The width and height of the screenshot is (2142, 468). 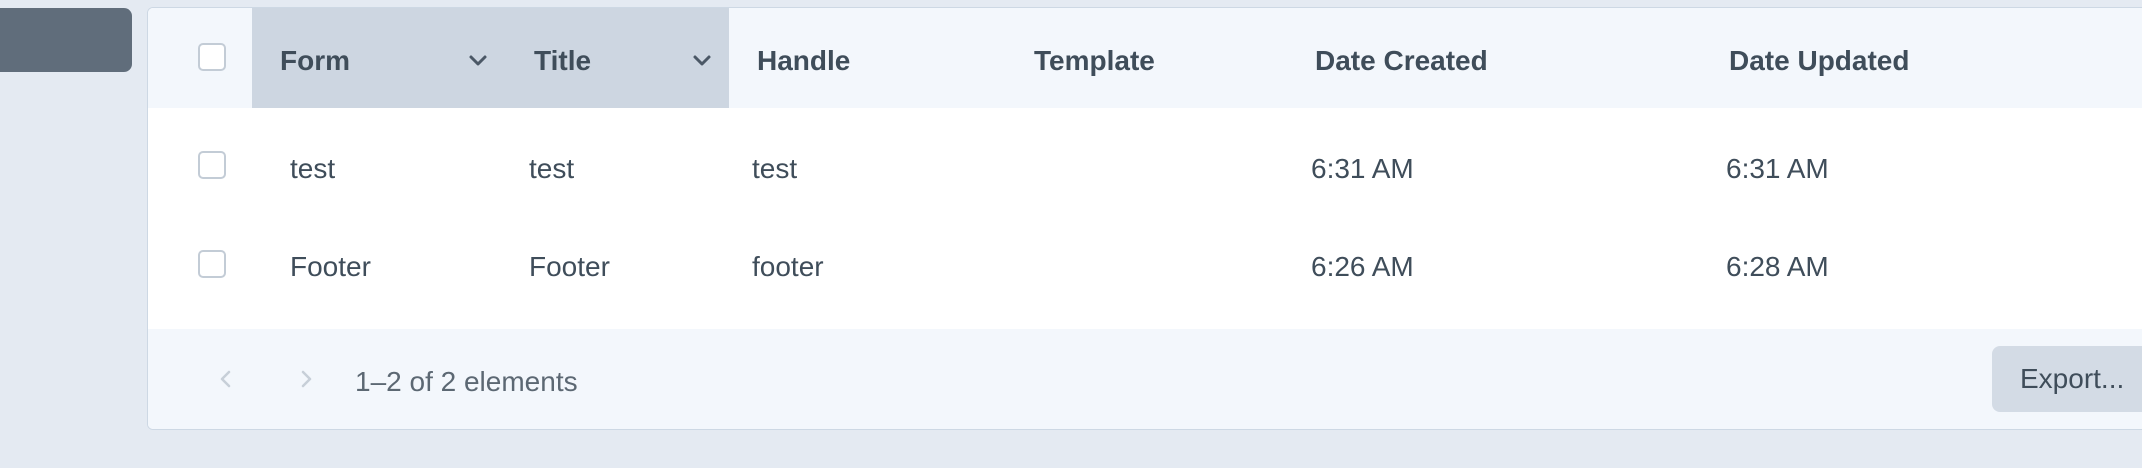 I want to click on column-header-form: Form, so click(x=315, y=61).